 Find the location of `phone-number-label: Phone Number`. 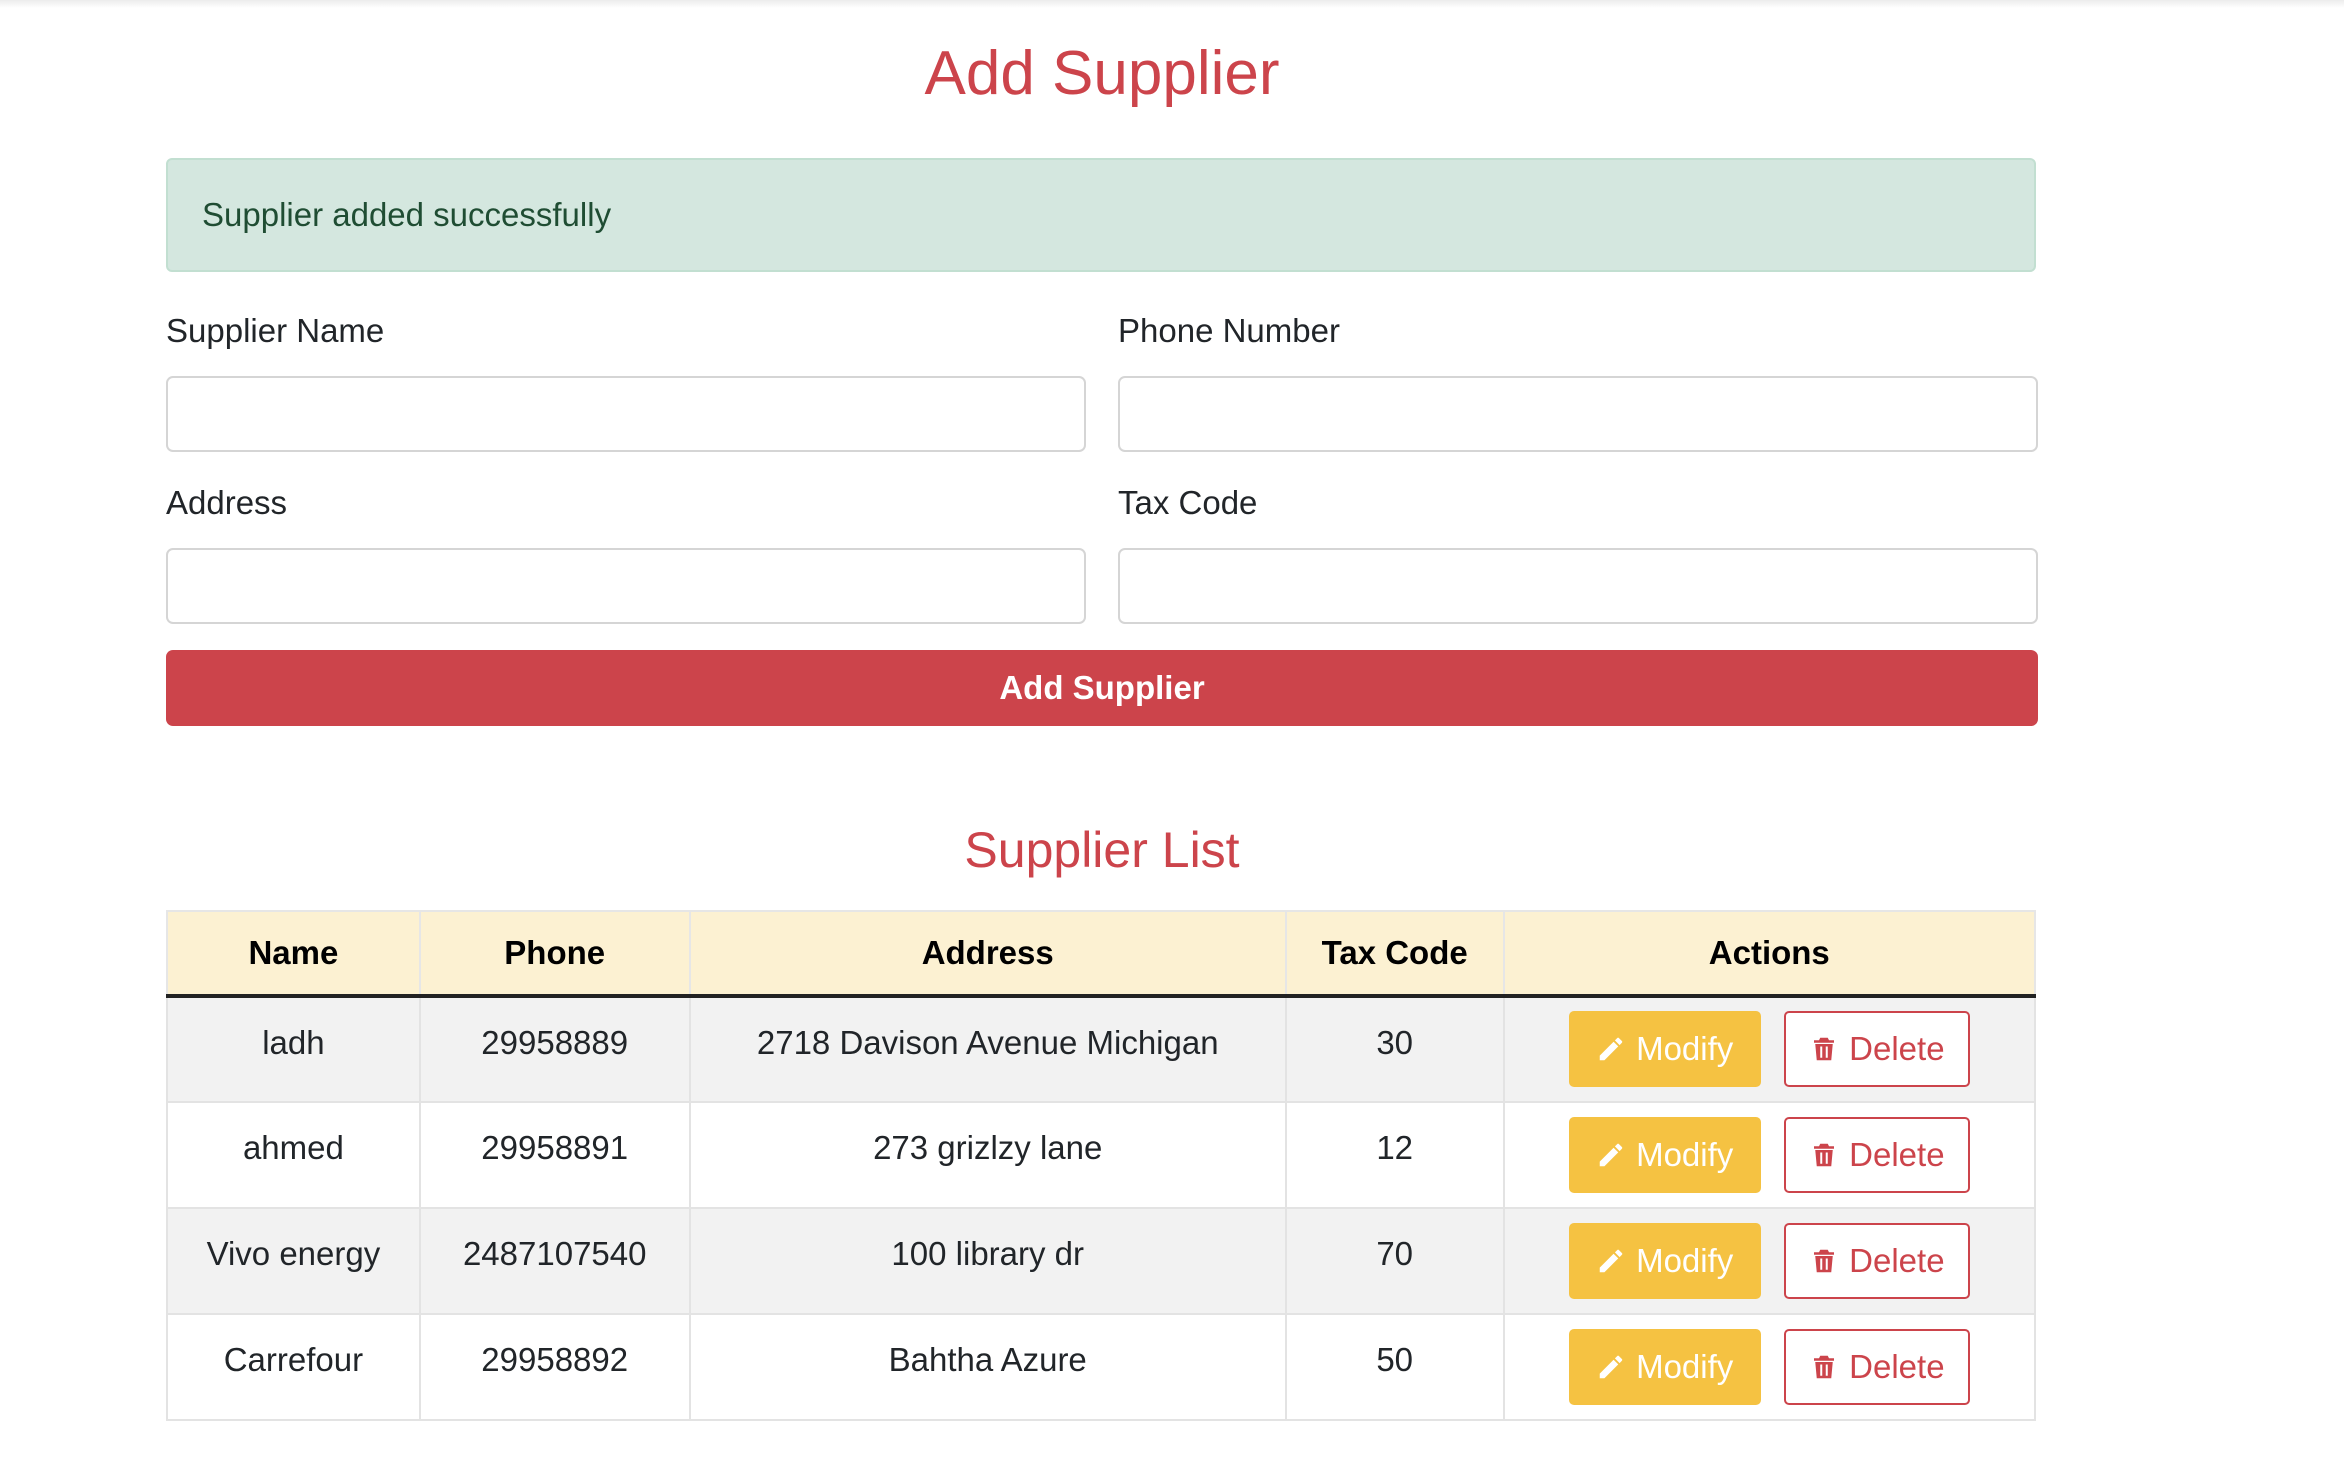

phone-number-label: Phone Number is located at coordinates (1229, 330).